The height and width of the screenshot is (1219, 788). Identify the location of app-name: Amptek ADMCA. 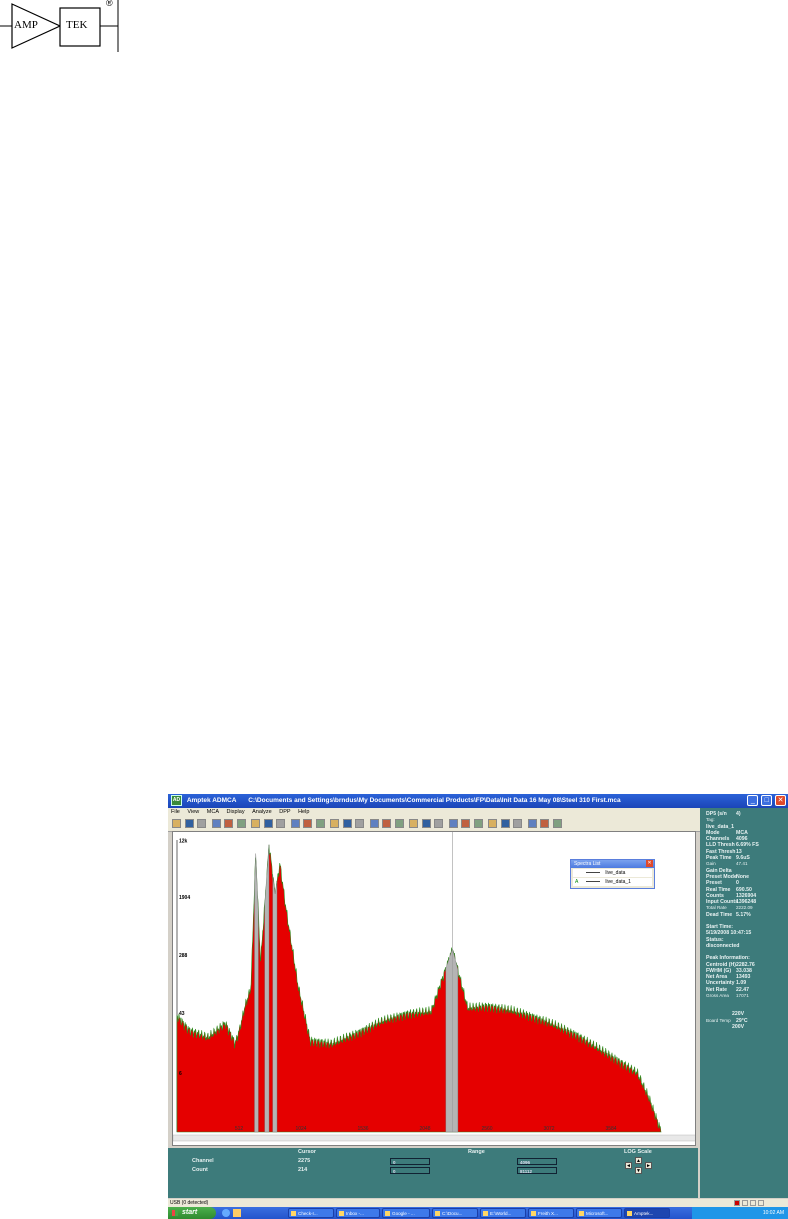
(211, 800).